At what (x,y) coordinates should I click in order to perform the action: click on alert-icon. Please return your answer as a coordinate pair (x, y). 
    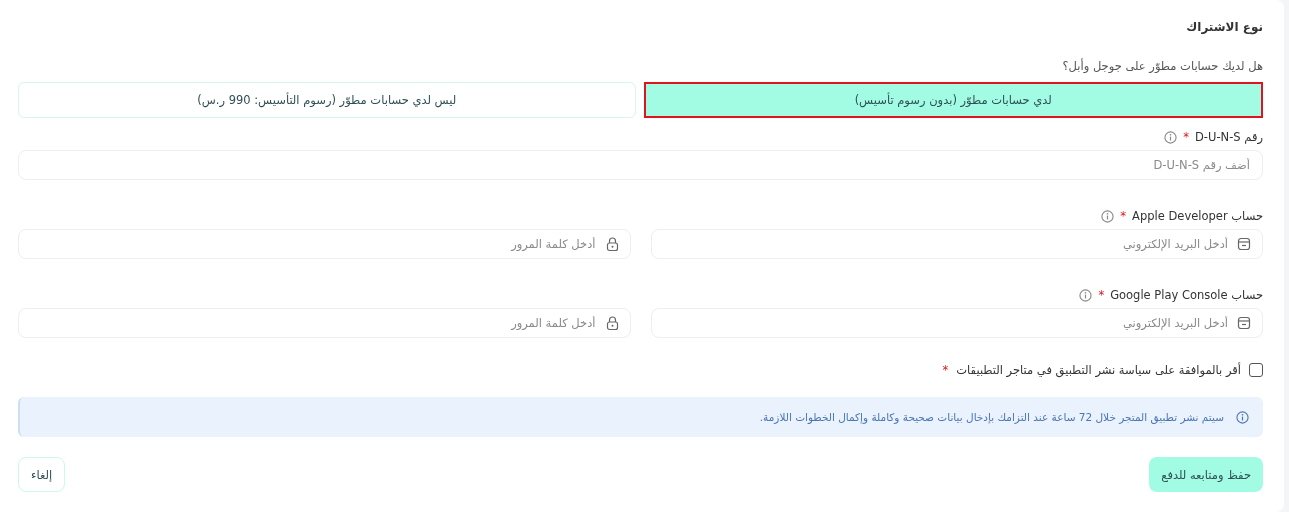
    Looking at the image, I should click on (1242, 417).